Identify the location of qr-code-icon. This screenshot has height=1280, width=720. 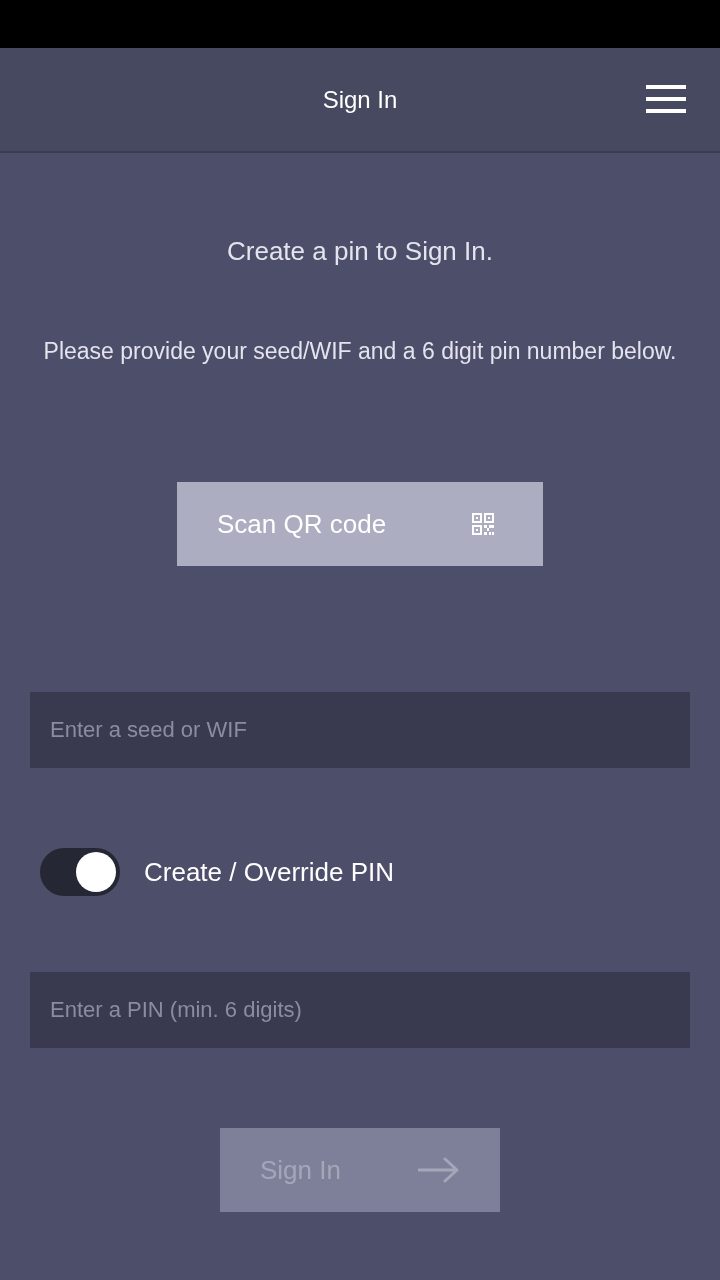
(483, 524).